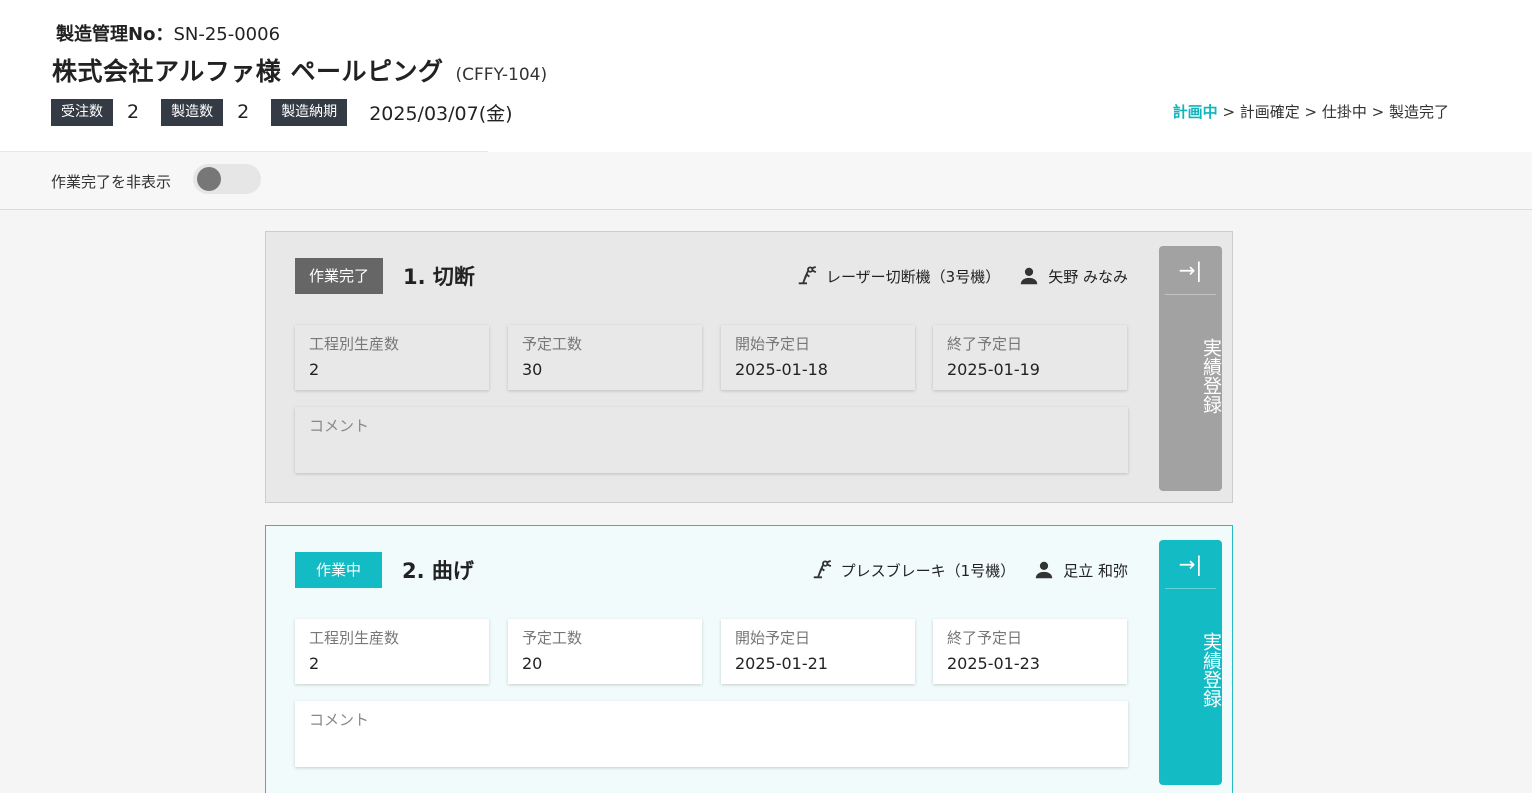 This screenshot has width=1532, height=793. I want to click on field-value: 2025-01-18, so click(781, 369).